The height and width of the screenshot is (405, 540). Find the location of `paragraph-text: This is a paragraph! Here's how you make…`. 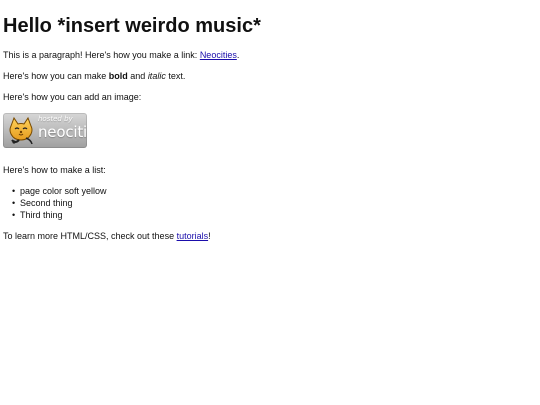

paragraph-text: This is a paragraph! Here's how you make… is located at coordinates (101, 55).